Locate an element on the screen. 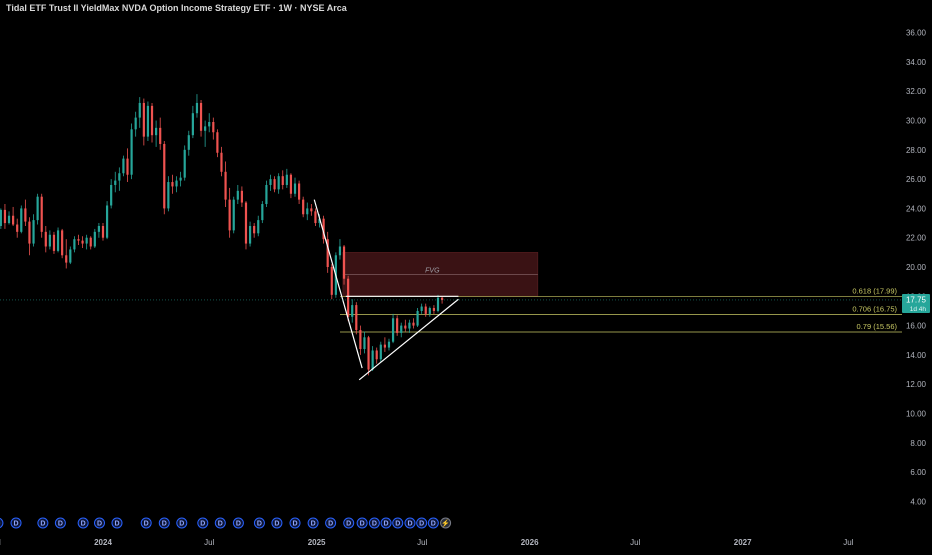 The image size is (932, 555). price-tick: 16.00 is located at coordinates (916, 326).